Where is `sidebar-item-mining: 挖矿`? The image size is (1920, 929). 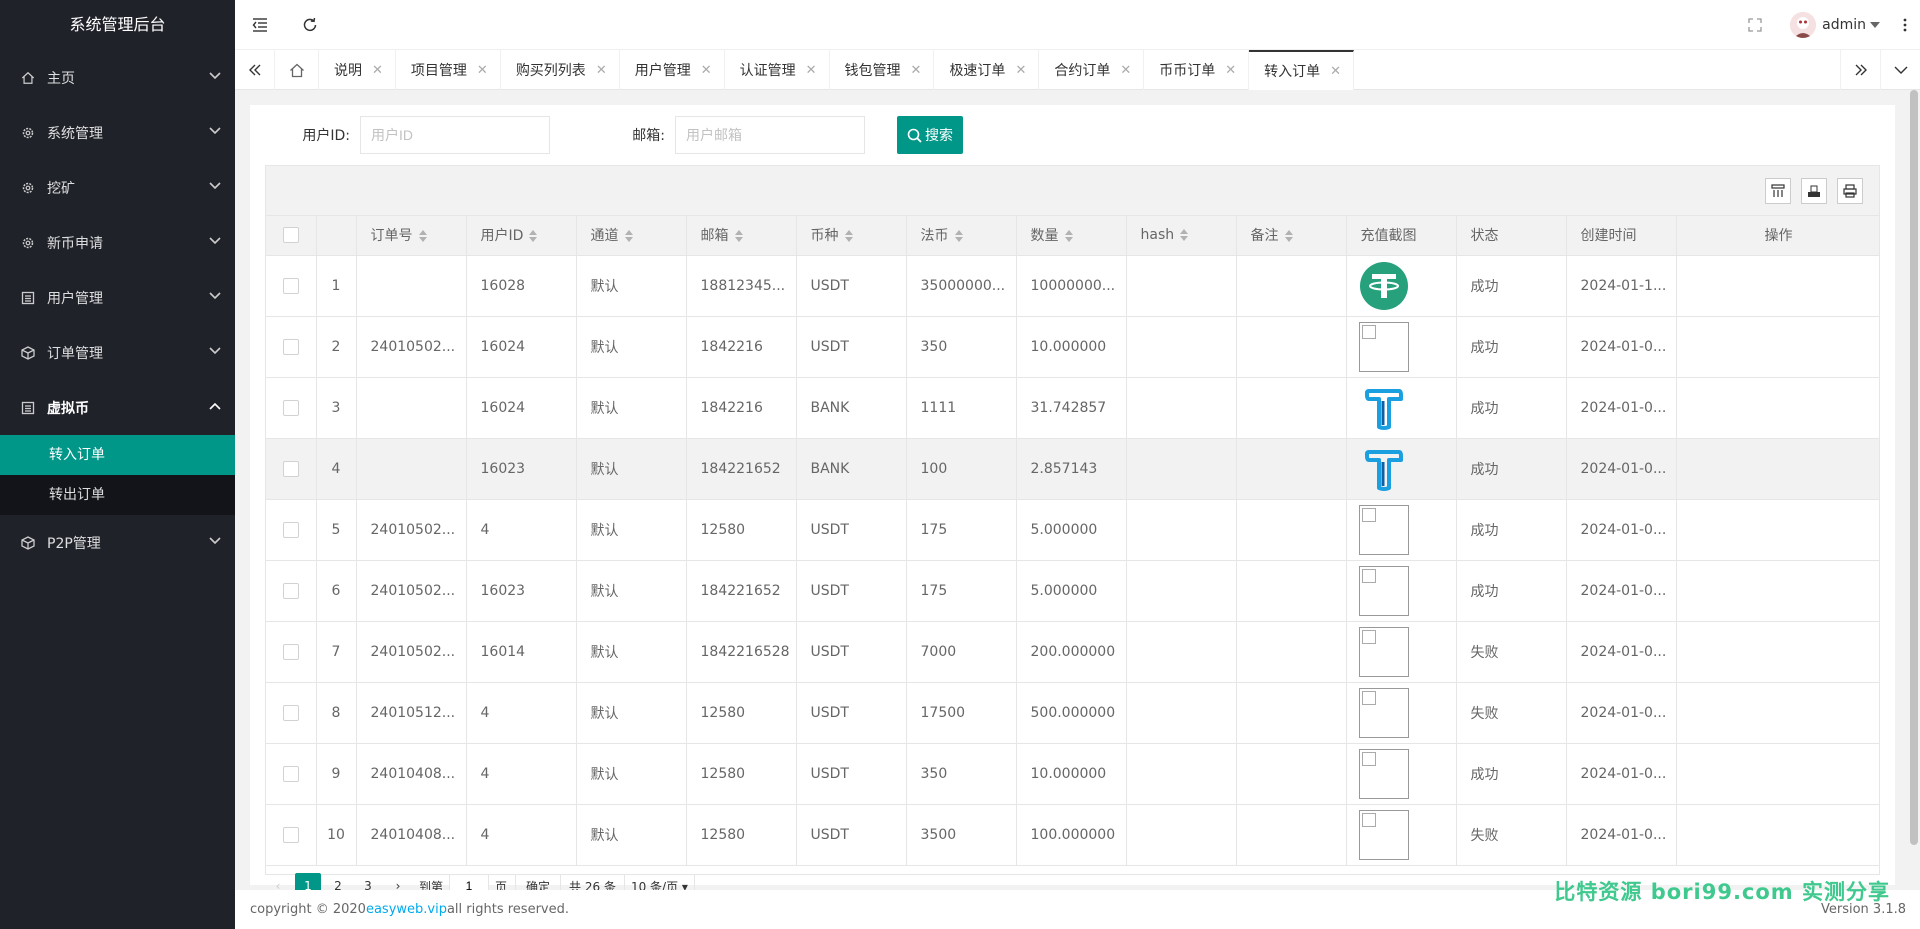
sidebar-item-mining: 挖矿 is located at coordinates (117, 187).